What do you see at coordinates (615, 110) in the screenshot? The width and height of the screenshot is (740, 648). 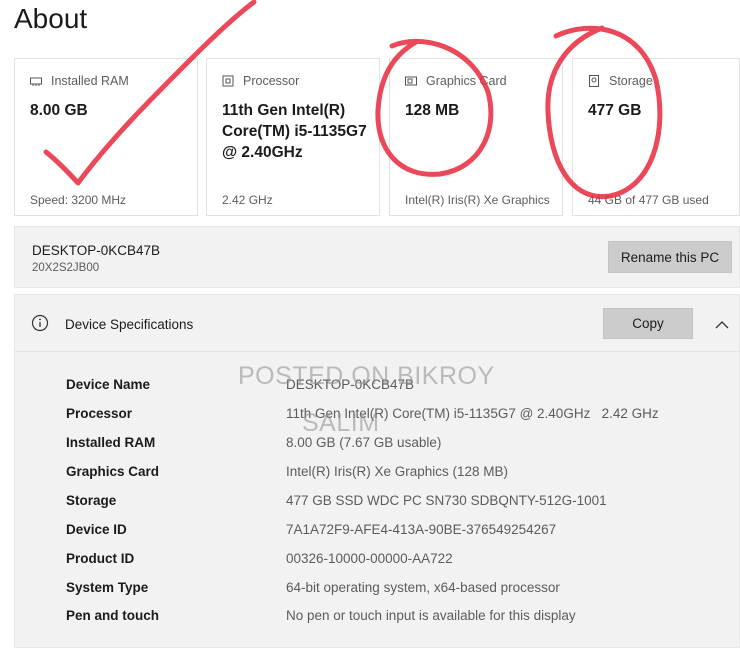 I see `card-value: 477 GB` at bounding box center [615, 110].